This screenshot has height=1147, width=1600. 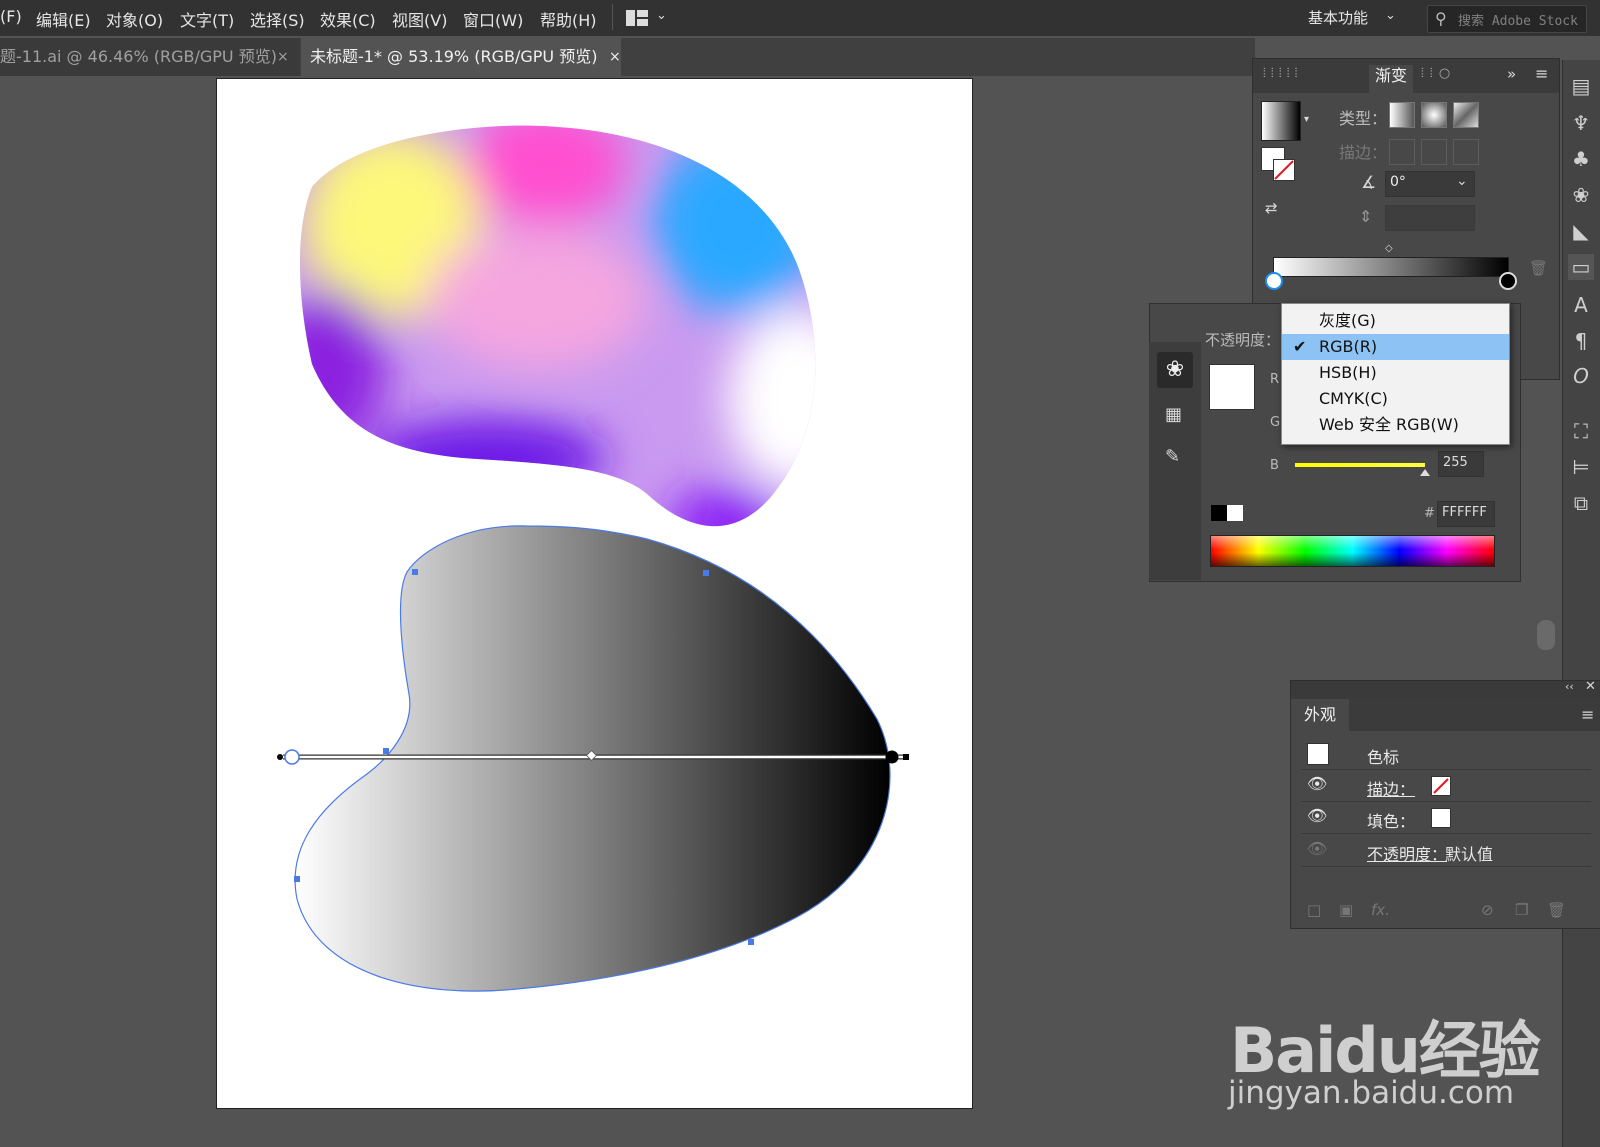 What do you see at coordinates (1434, 152) in the screenshot?
I see `stroke-along-button` at bounding box center [1434, 152].